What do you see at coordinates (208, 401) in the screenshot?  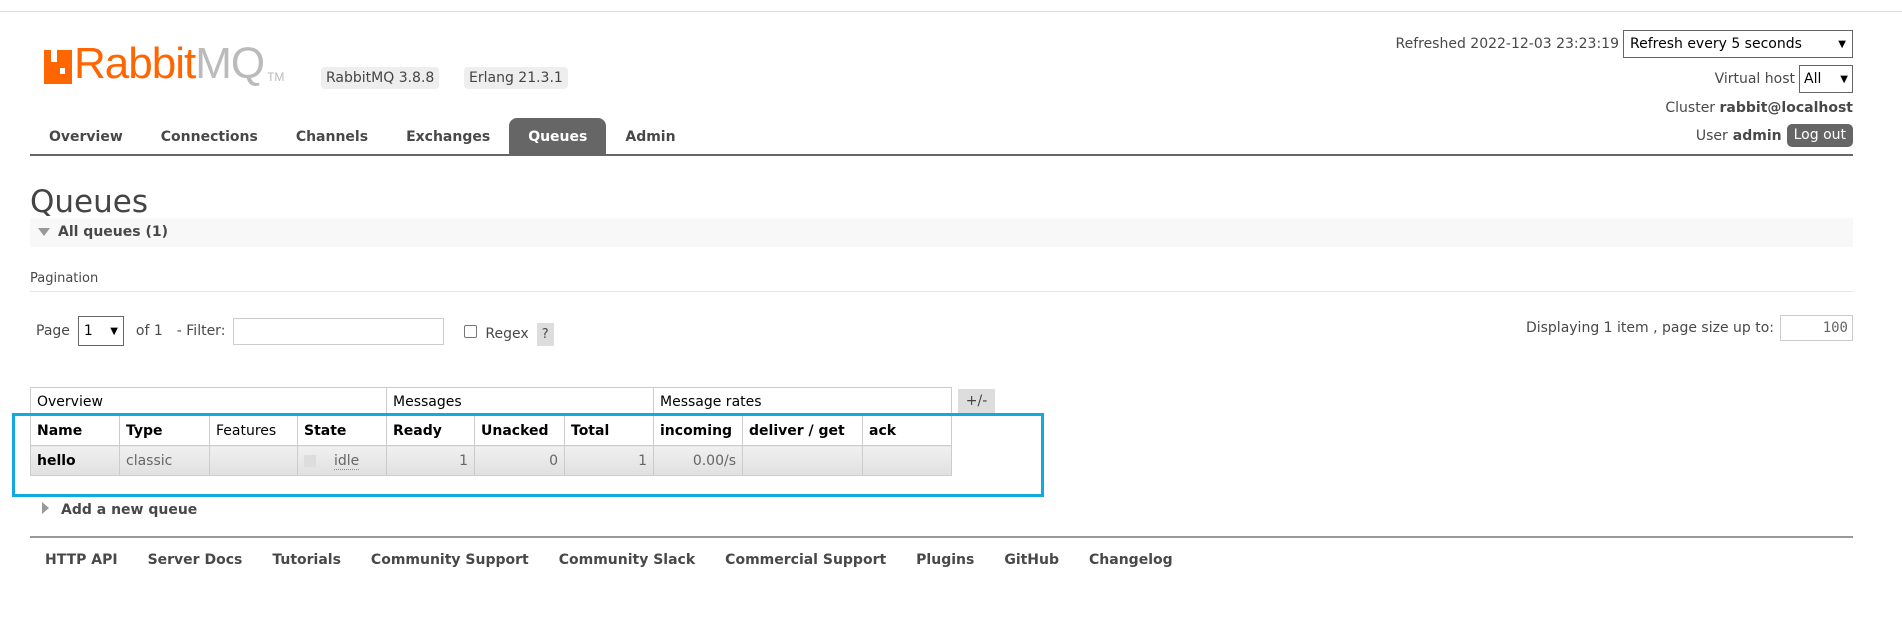 I see `group-overview: Overview` at bounding box center [208, 401].